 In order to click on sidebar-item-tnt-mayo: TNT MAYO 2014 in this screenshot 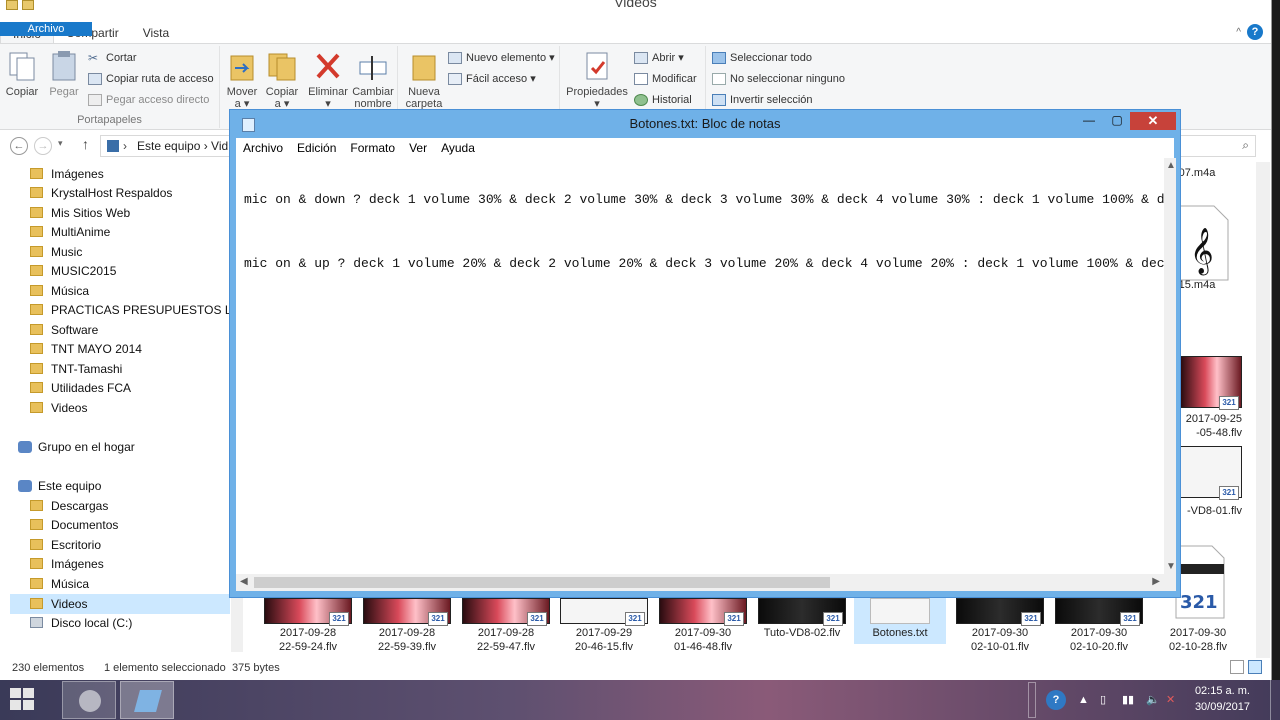, I will do `click(120, 349)`.